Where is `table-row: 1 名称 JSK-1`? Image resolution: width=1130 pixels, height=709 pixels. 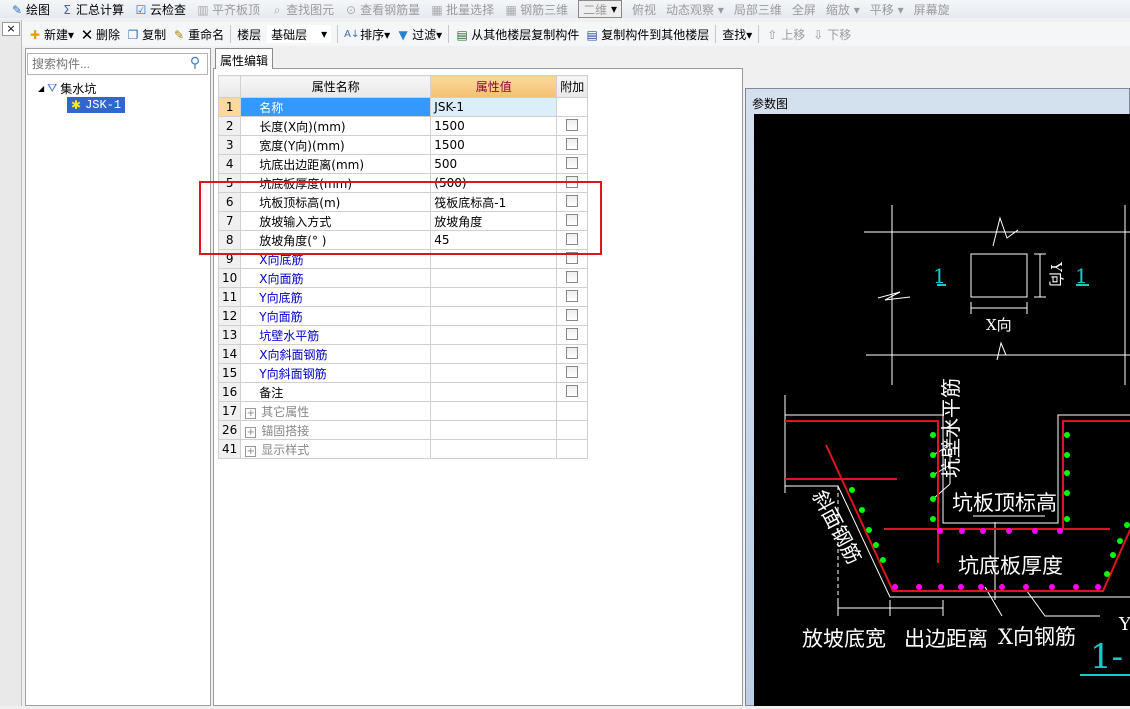 table-row: 1 名称 JSK-1 is located at coordinates (403, 107).